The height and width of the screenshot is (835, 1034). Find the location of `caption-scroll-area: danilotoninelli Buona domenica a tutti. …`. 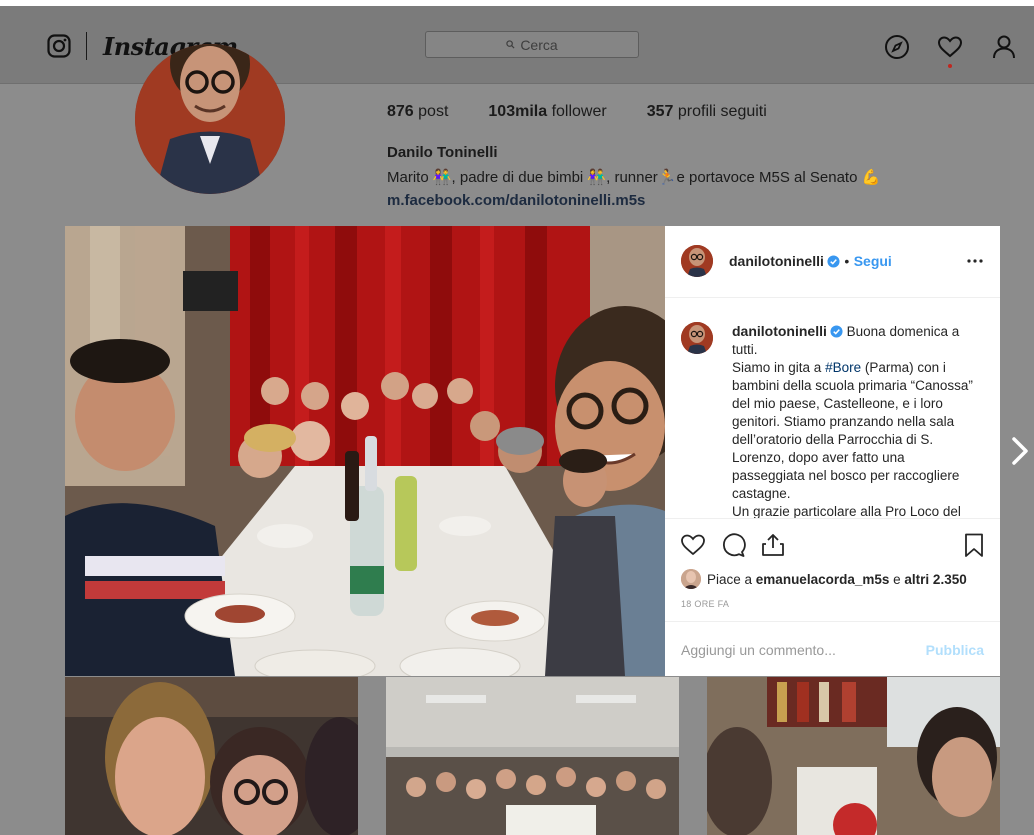

caption-scroll-area: danilotoninelli Buona domenica a tutti. … is located at coordinates (832, 408).